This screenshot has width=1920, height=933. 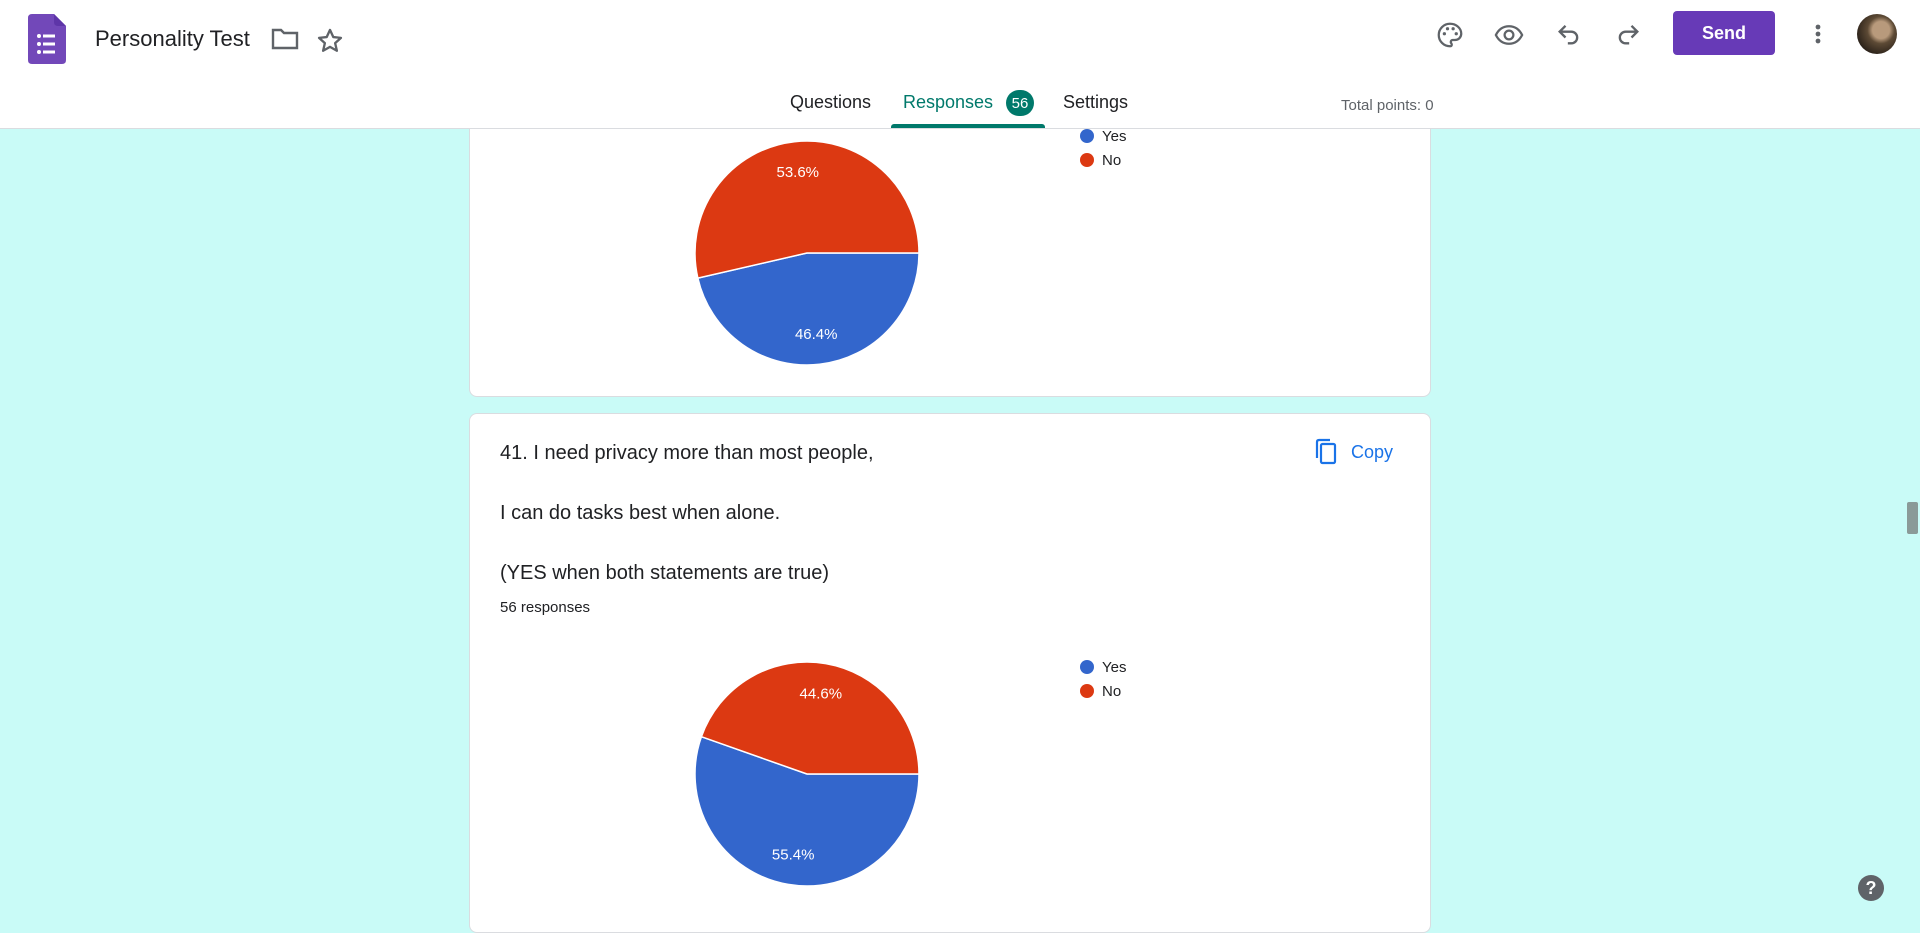 I want to click on folder-icon, so click(x=285, y=39).